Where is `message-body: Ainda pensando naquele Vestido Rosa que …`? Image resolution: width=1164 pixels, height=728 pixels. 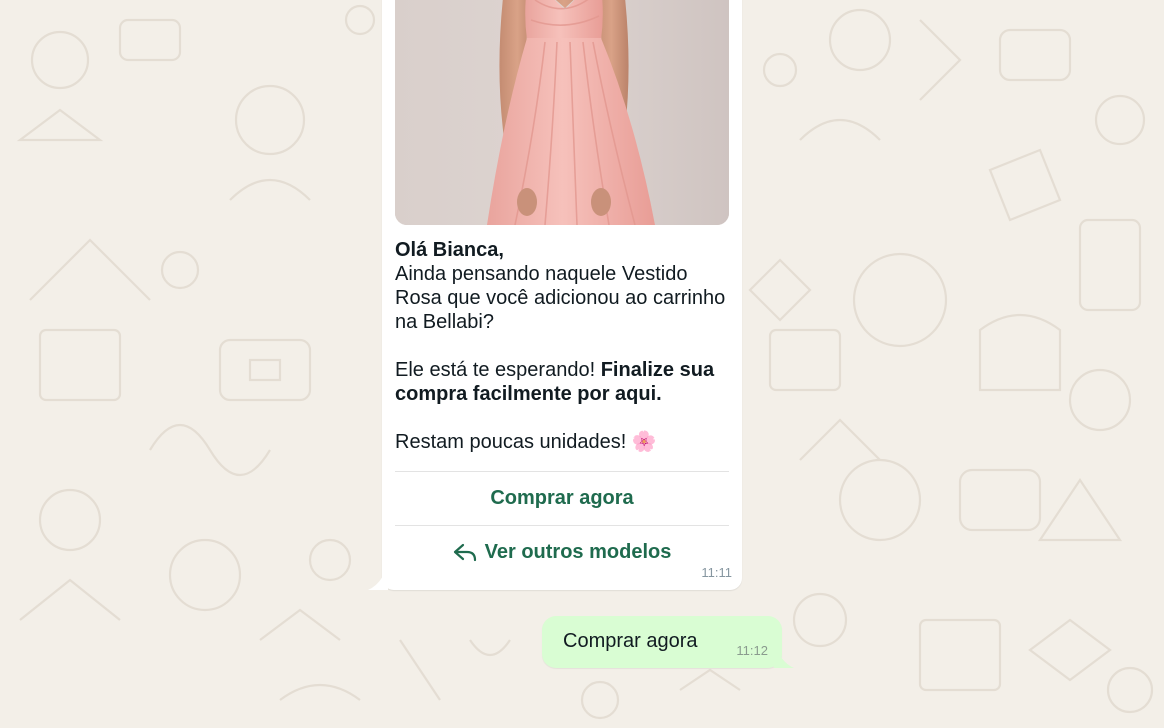 message-body: Ainda pensando naquele Vestido Rosa que … is located at coordinates (560, 298).